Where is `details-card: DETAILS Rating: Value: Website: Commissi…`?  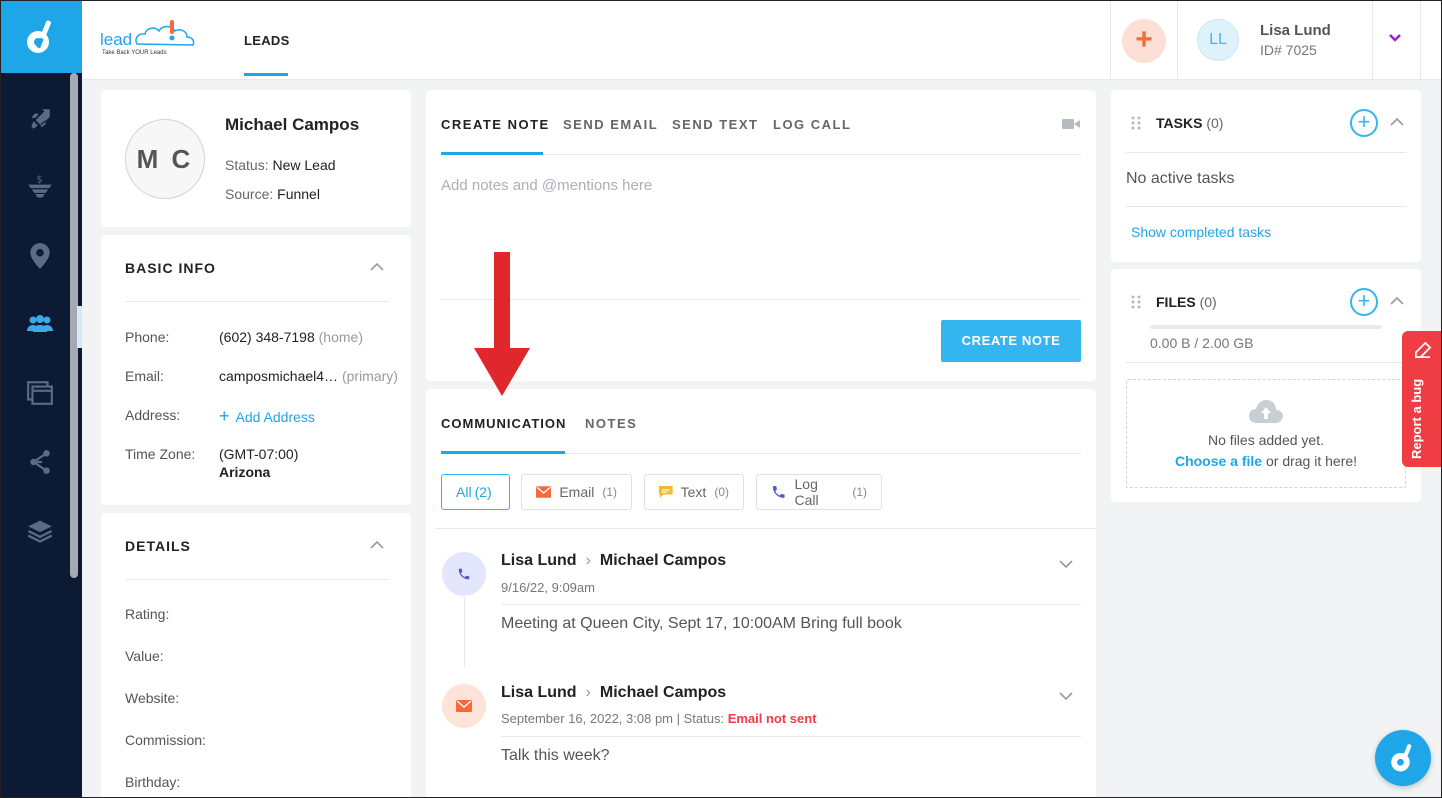 details-card: DETAILS Rating: Value: Website: Commissi… is located at coordinates (256, 655).